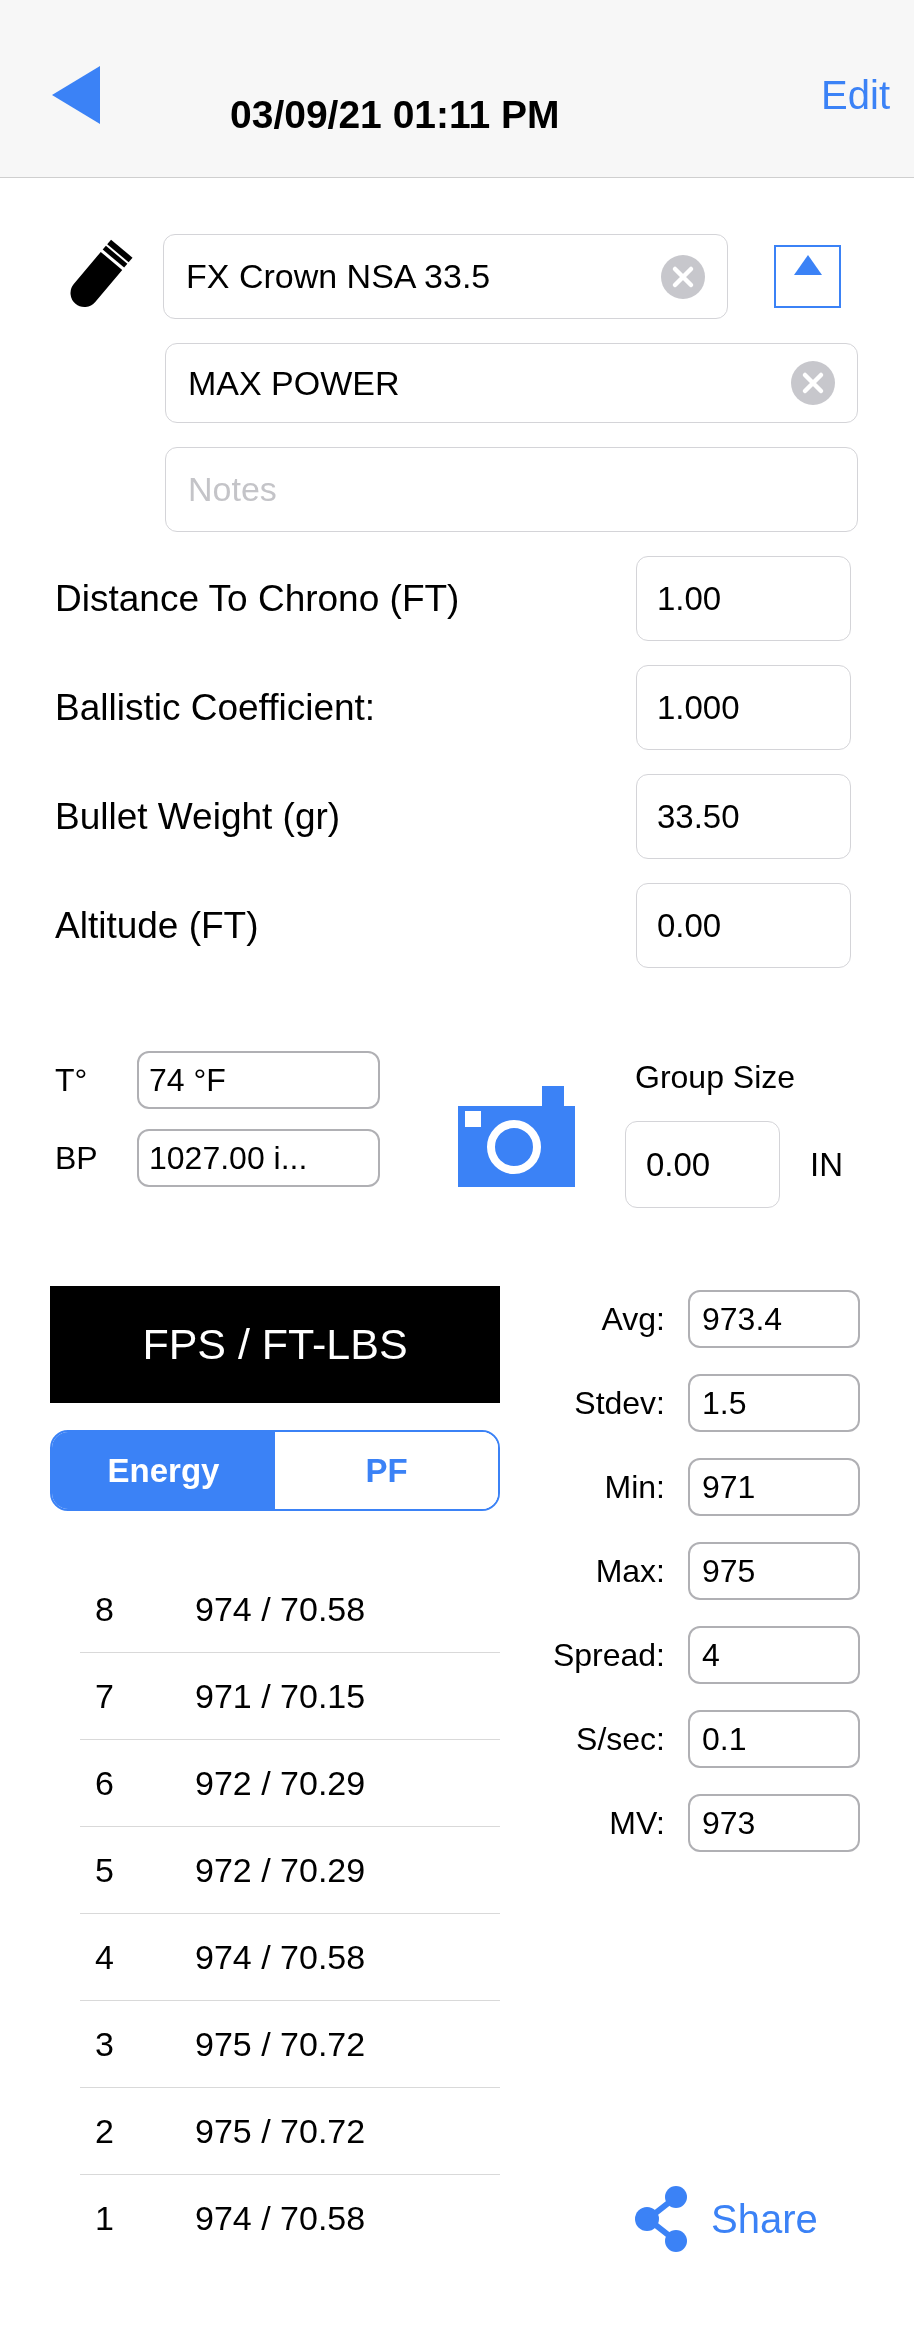 This screenshot has width=914, height=2335. What do you see at coordinates (216, 707) in the screenshot?
I see `parameter-label: Ballistic Coefficient:` at bounding box center [216, 707].